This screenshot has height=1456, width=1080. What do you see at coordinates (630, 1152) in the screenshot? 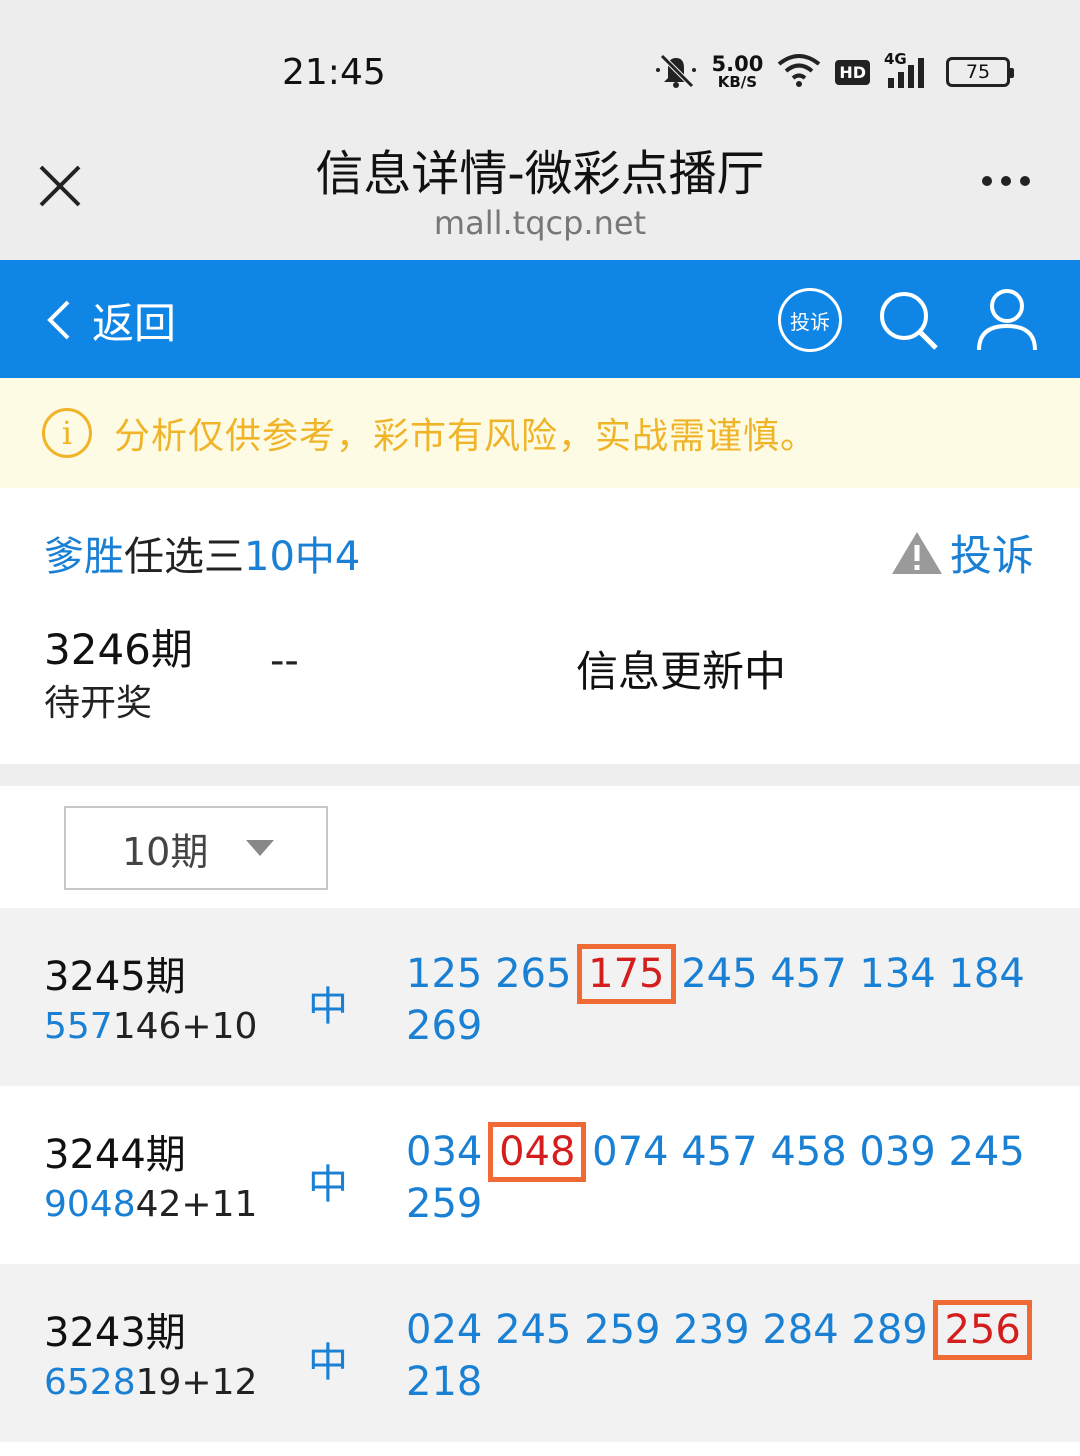
I see `pick-number: 074` at bounding box center [630, 1152].